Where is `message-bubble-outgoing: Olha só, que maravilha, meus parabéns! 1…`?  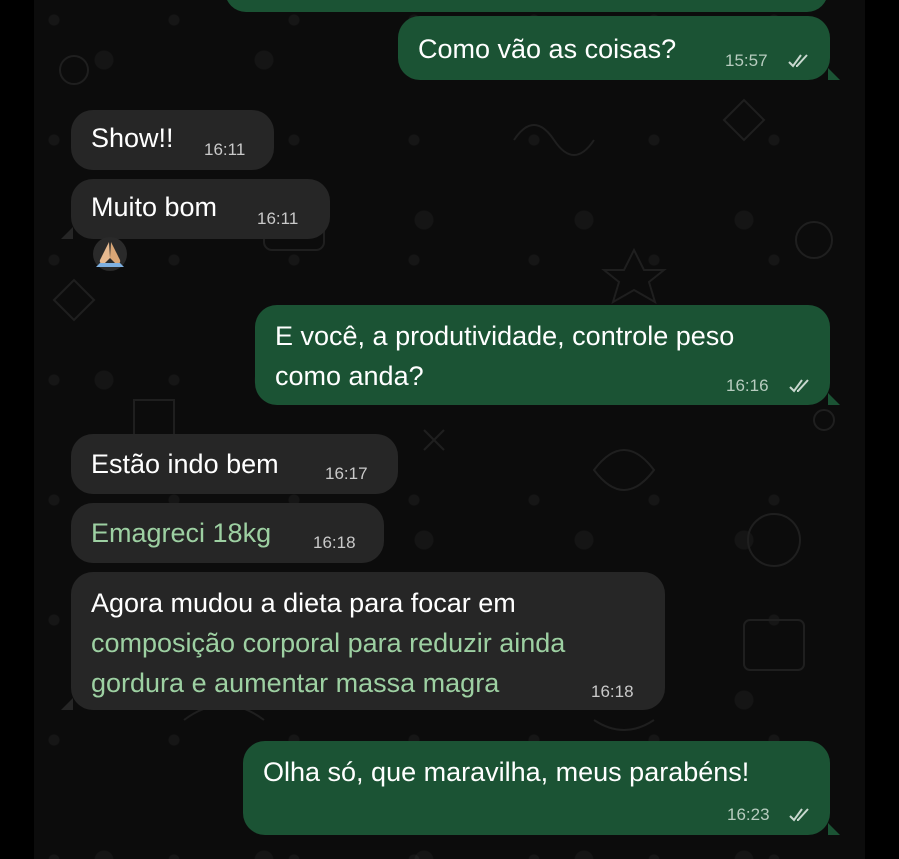 message-bubble-outgoing: Olha só, que maravilha, meus parabéns! 1… is located at coordinates (536, 788).